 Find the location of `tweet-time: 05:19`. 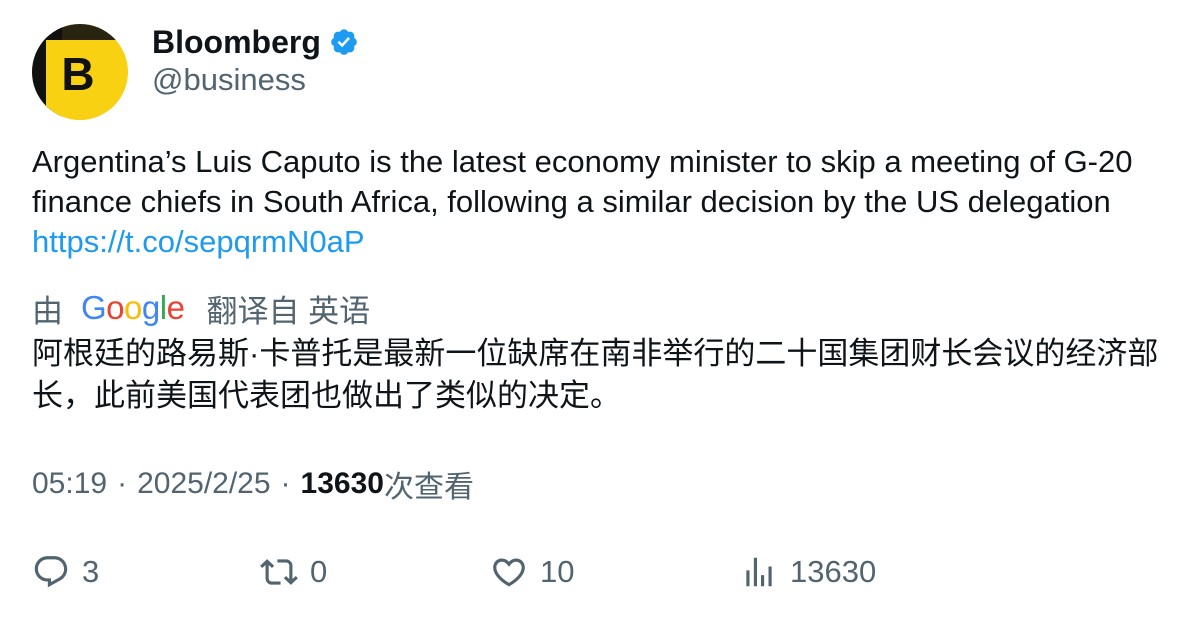

tweet-time: 05:19 is located at coordinates (69, 484).